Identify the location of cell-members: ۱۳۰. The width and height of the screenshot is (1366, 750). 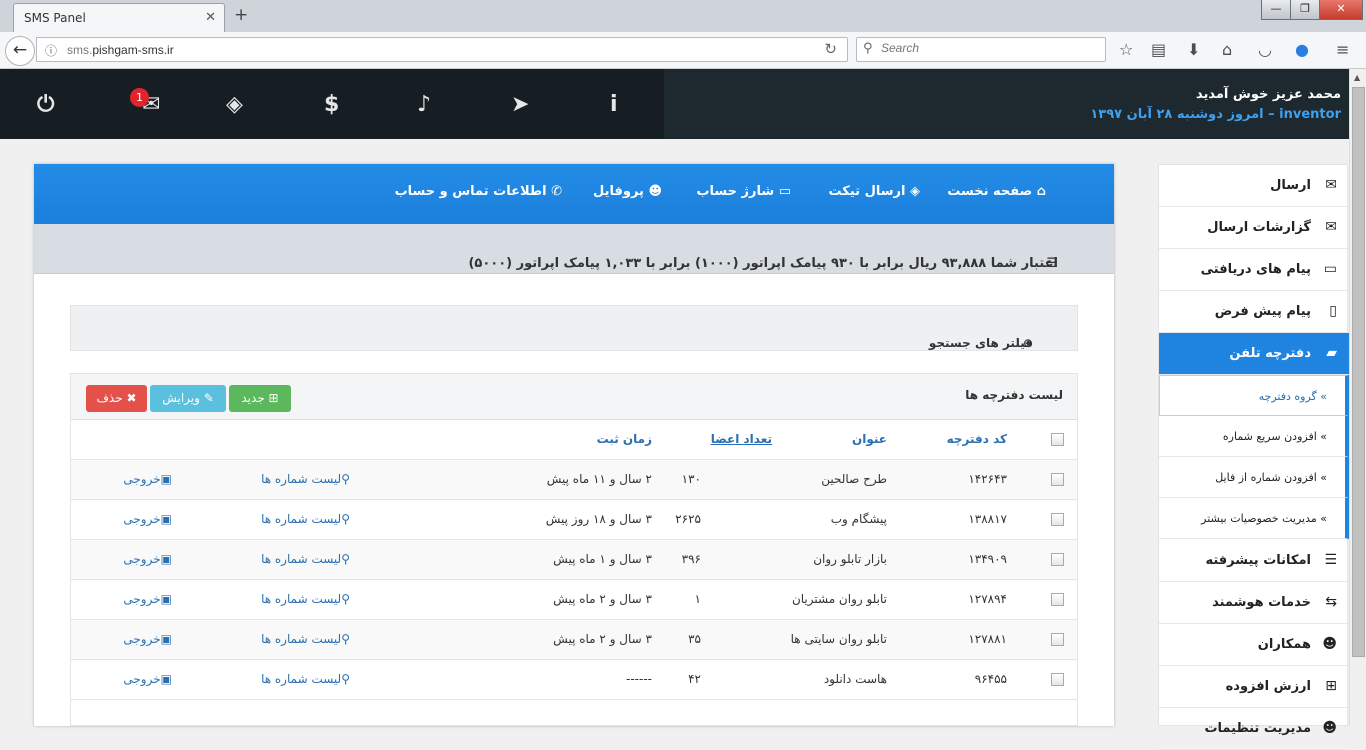
(691, 479).